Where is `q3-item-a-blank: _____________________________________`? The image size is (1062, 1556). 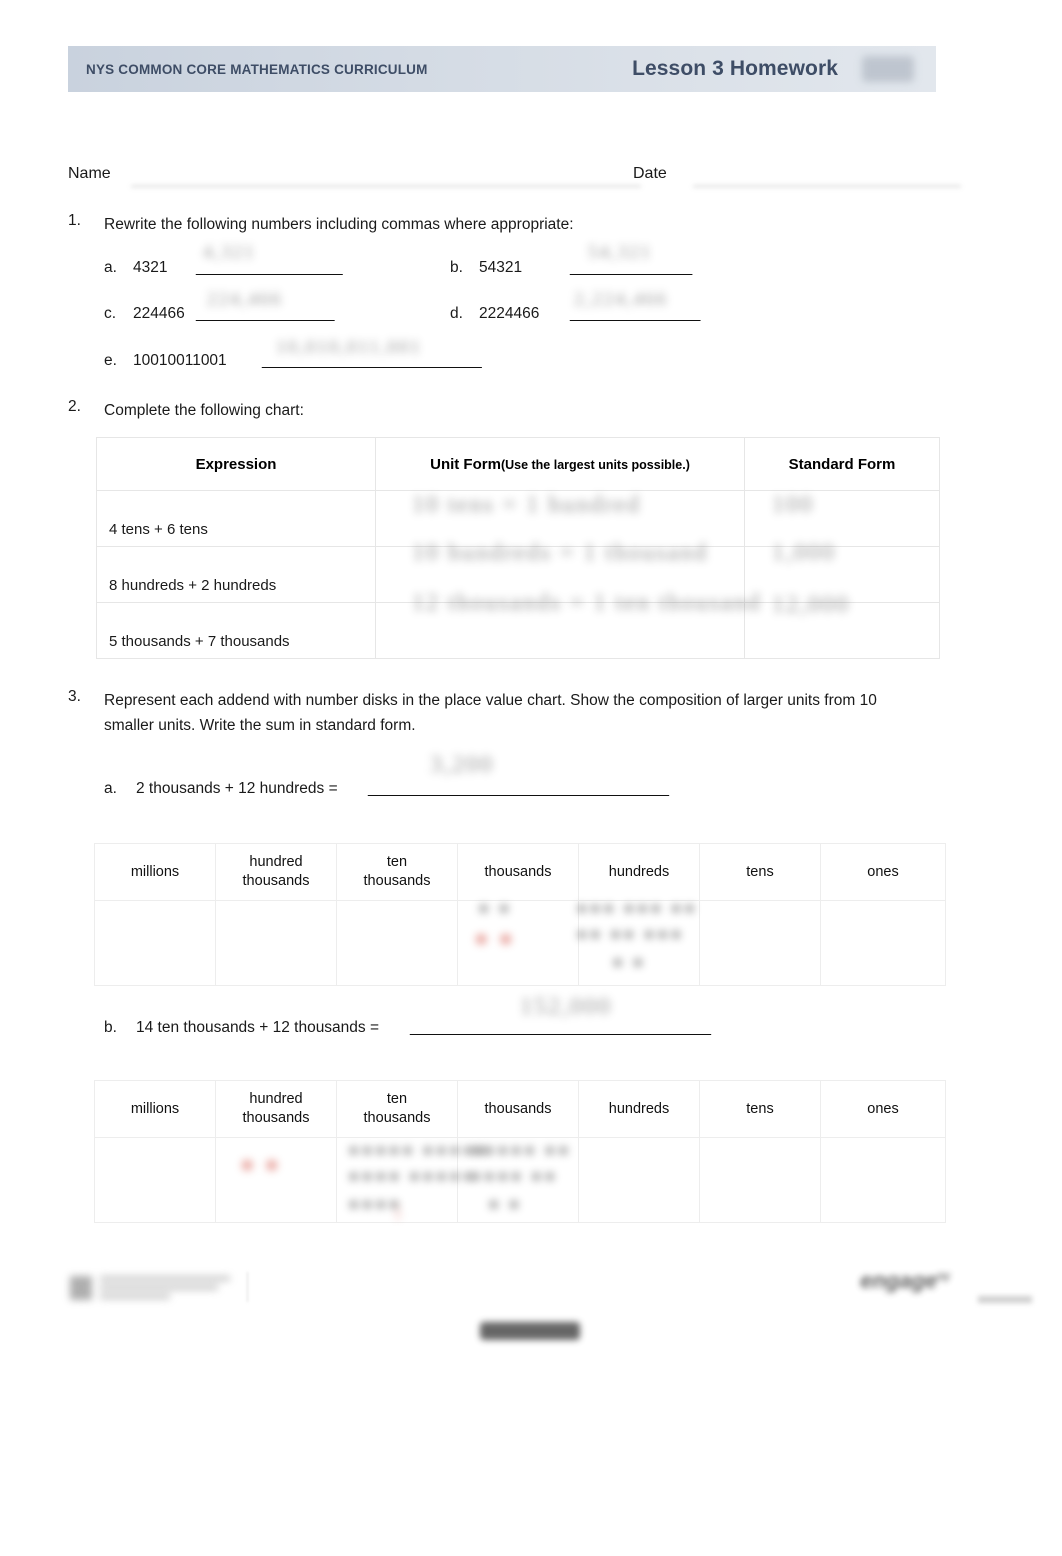 q3-item-a-blank: _____________________________________ is located at coordinates (518, 789).